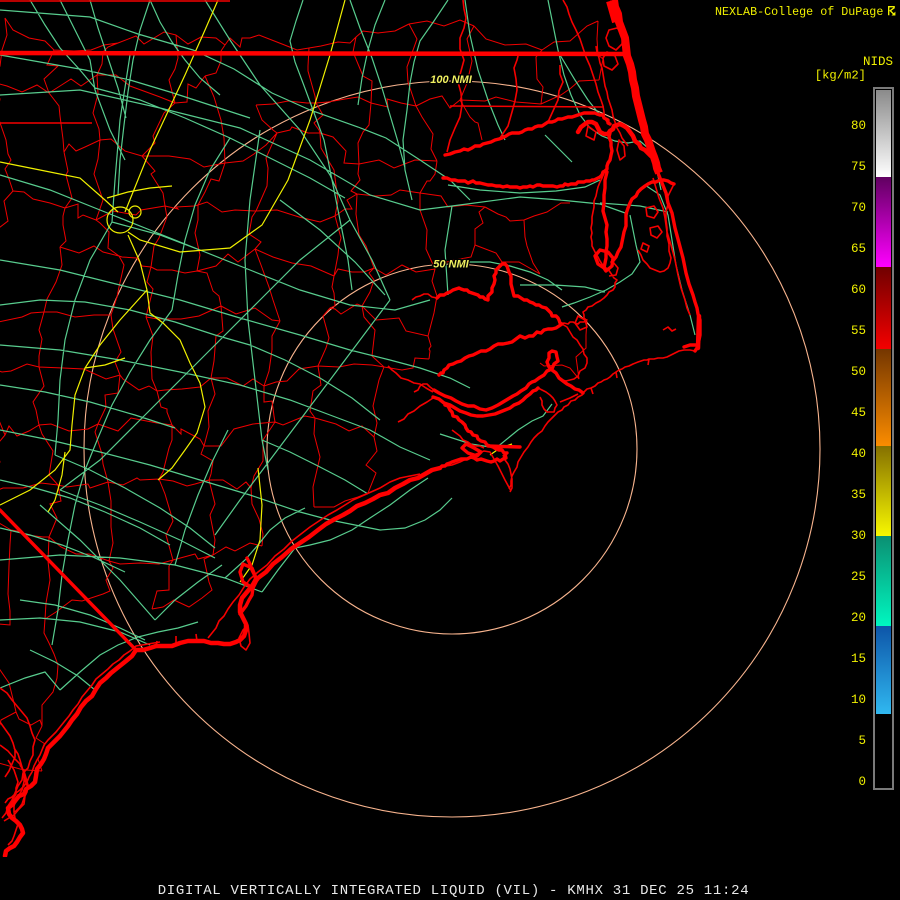 The width and height of the screenshot is (900, 900). Describe the element at coordinates (858, 659) in the screenshot. I see `svg-text: 15` at that location.